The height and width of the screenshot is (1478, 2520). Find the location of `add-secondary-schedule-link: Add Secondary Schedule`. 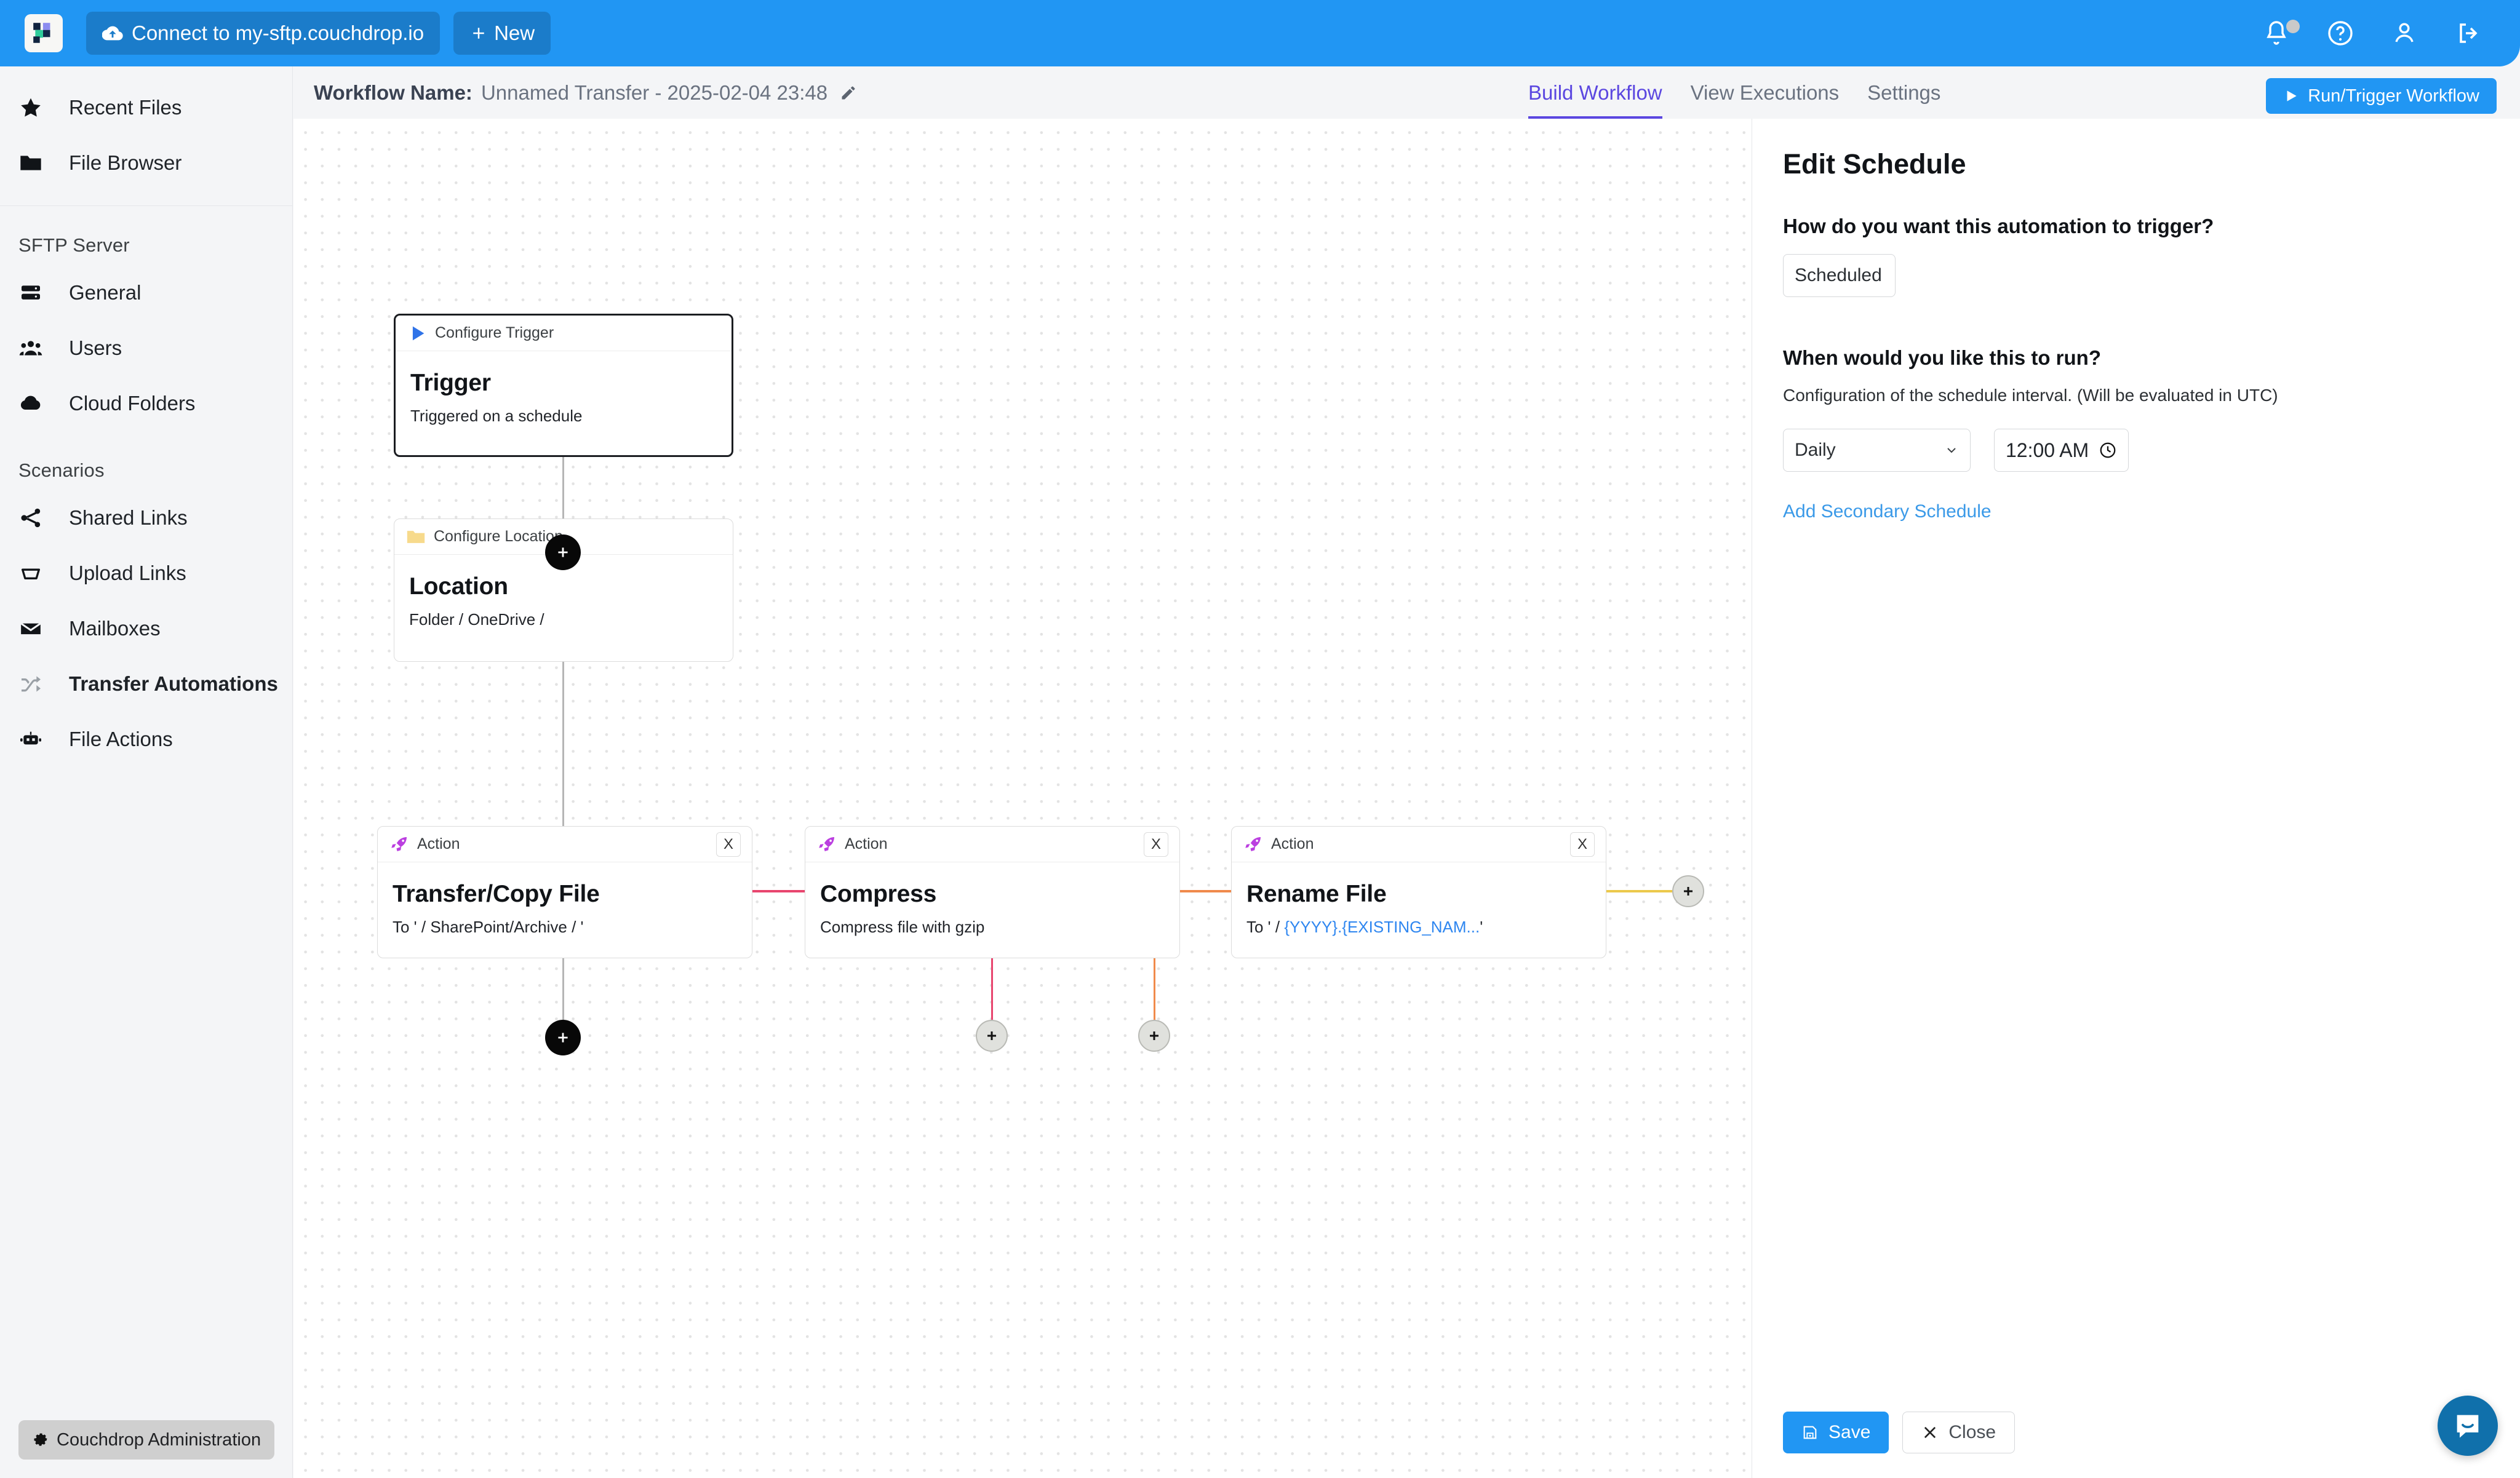

add-secondary-schedule-link: Add Secondary Schedule is located at coordinates (2136, 511).